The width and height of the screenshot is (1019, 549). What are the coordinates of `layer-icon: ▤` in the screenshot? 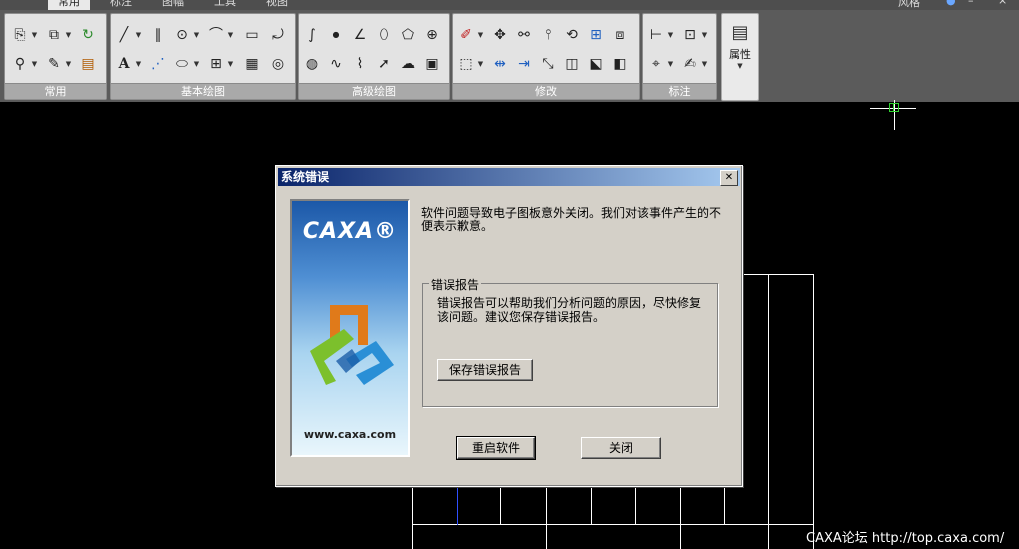 It's located at (88, 64).